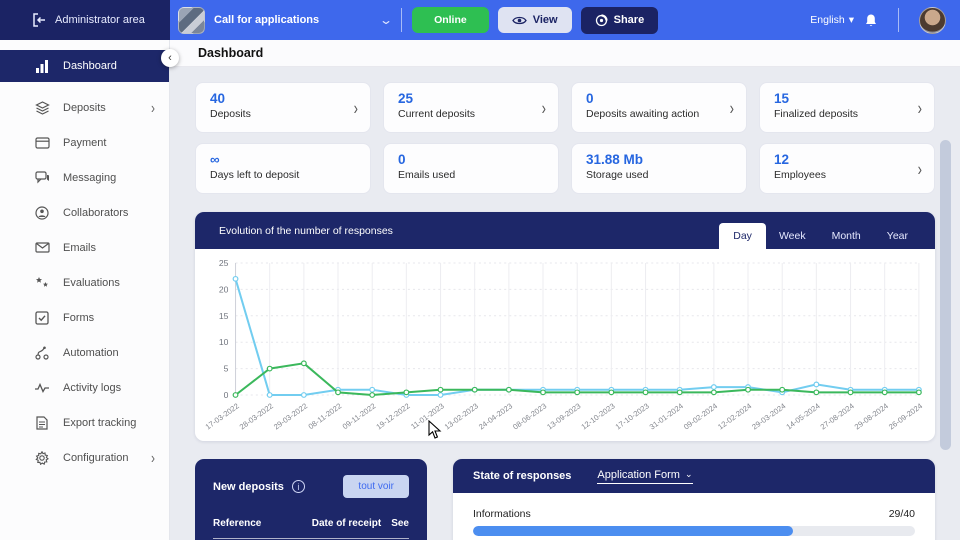 This screenshot has height=540, width=960. I want to click on chat-icon, so click(42, 177).